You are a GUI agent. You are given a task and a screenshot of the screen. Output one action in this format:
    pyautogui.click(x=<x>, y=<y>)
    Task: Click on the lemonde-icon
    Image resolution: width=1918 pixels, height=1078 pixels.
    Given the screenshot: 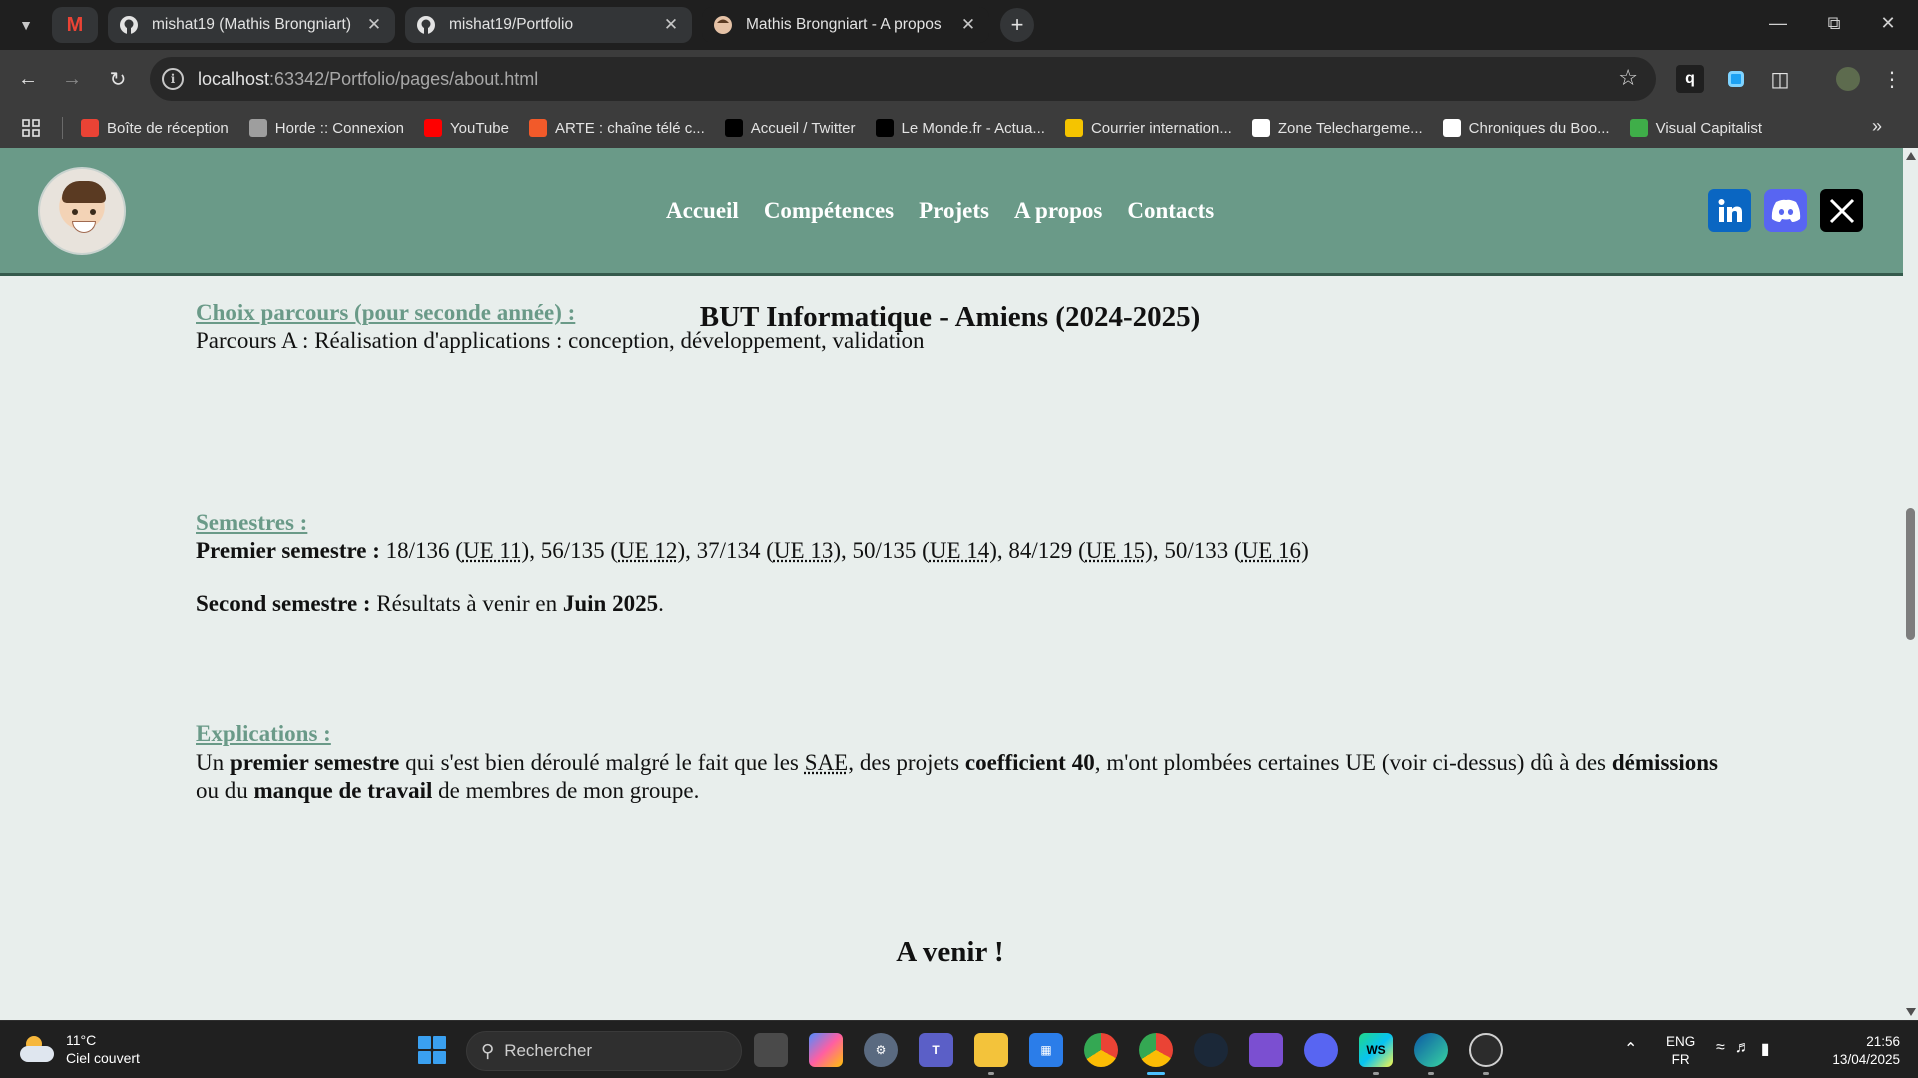 What is the action you would take?
    pyautogui.click(x=884, y=128)
    